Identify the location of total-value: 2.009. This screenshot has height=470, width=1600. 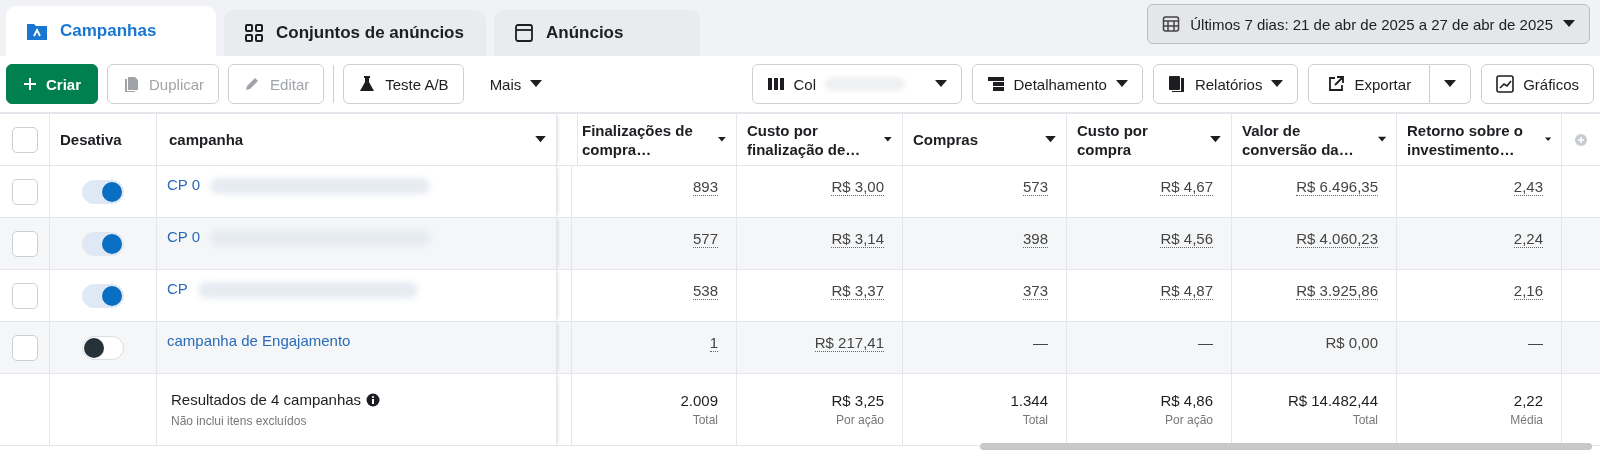
(699, 400).